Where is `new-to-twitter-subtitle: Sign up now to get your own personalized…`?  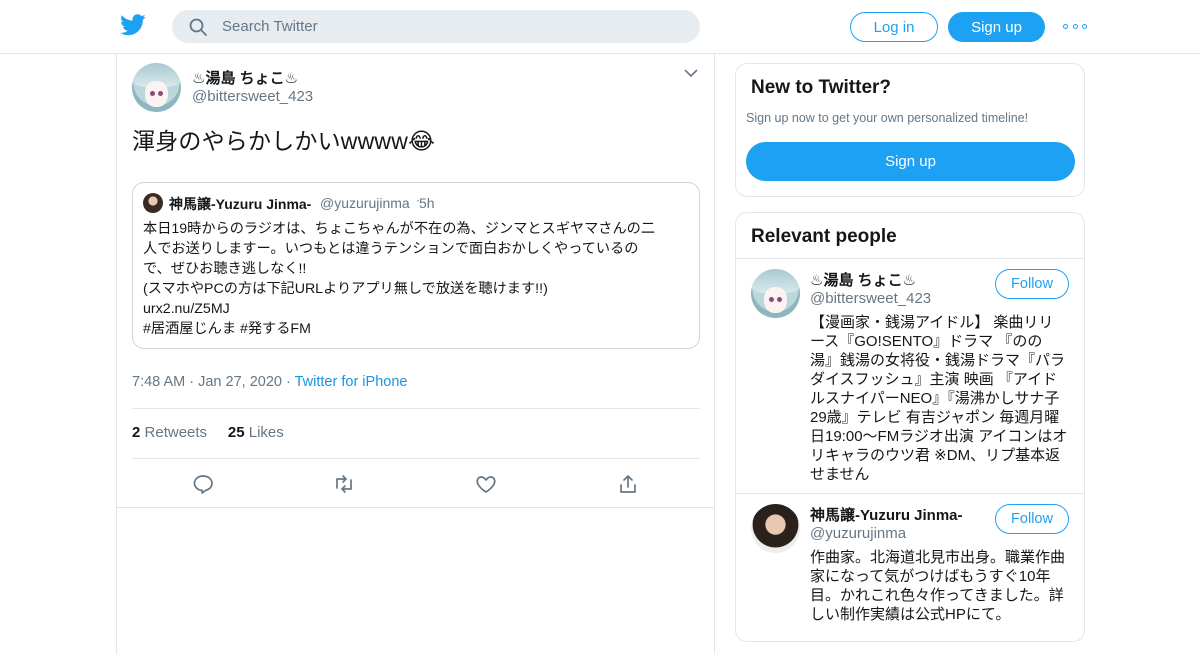 new-to-twitter-subtitle: Sign up now to get your own personalized… is located at coordinates (887, 118).